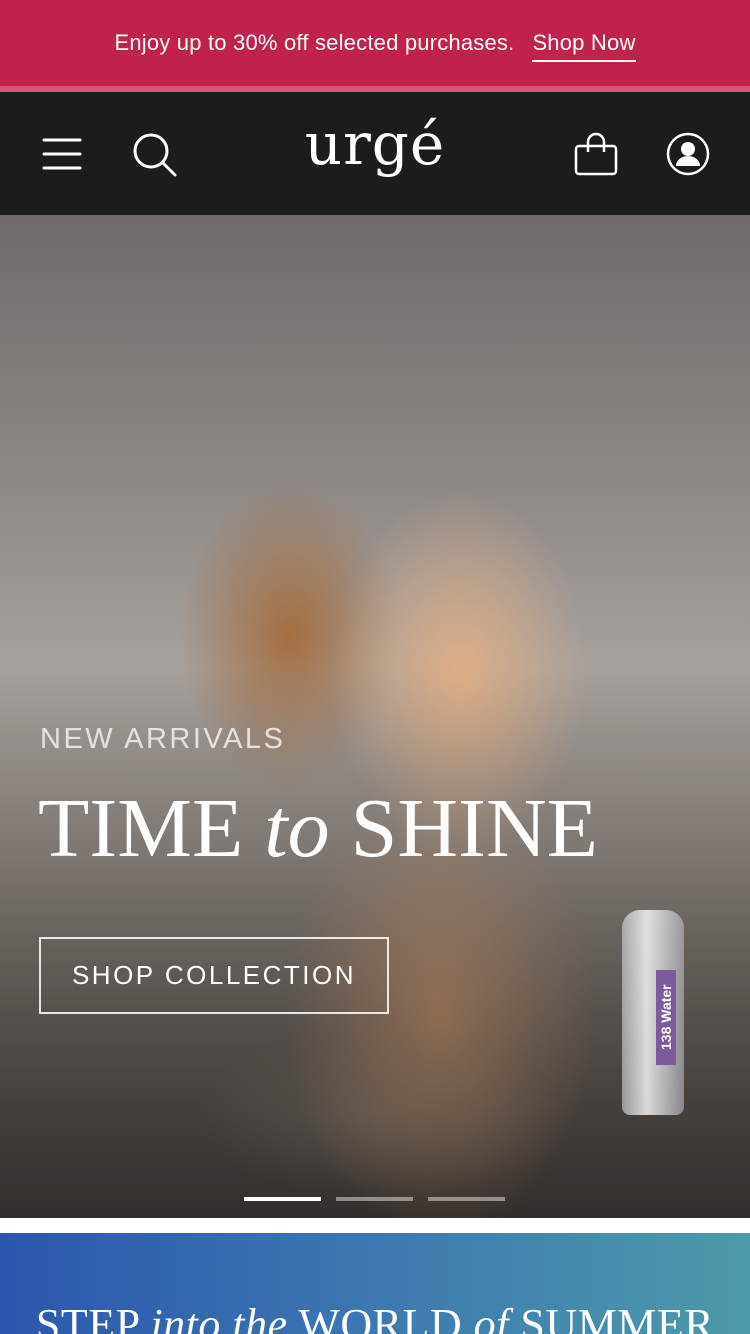  Describe the element at coordinates (474, 828) in the screenshot. I see `headline-part2: SHINE` at that location.